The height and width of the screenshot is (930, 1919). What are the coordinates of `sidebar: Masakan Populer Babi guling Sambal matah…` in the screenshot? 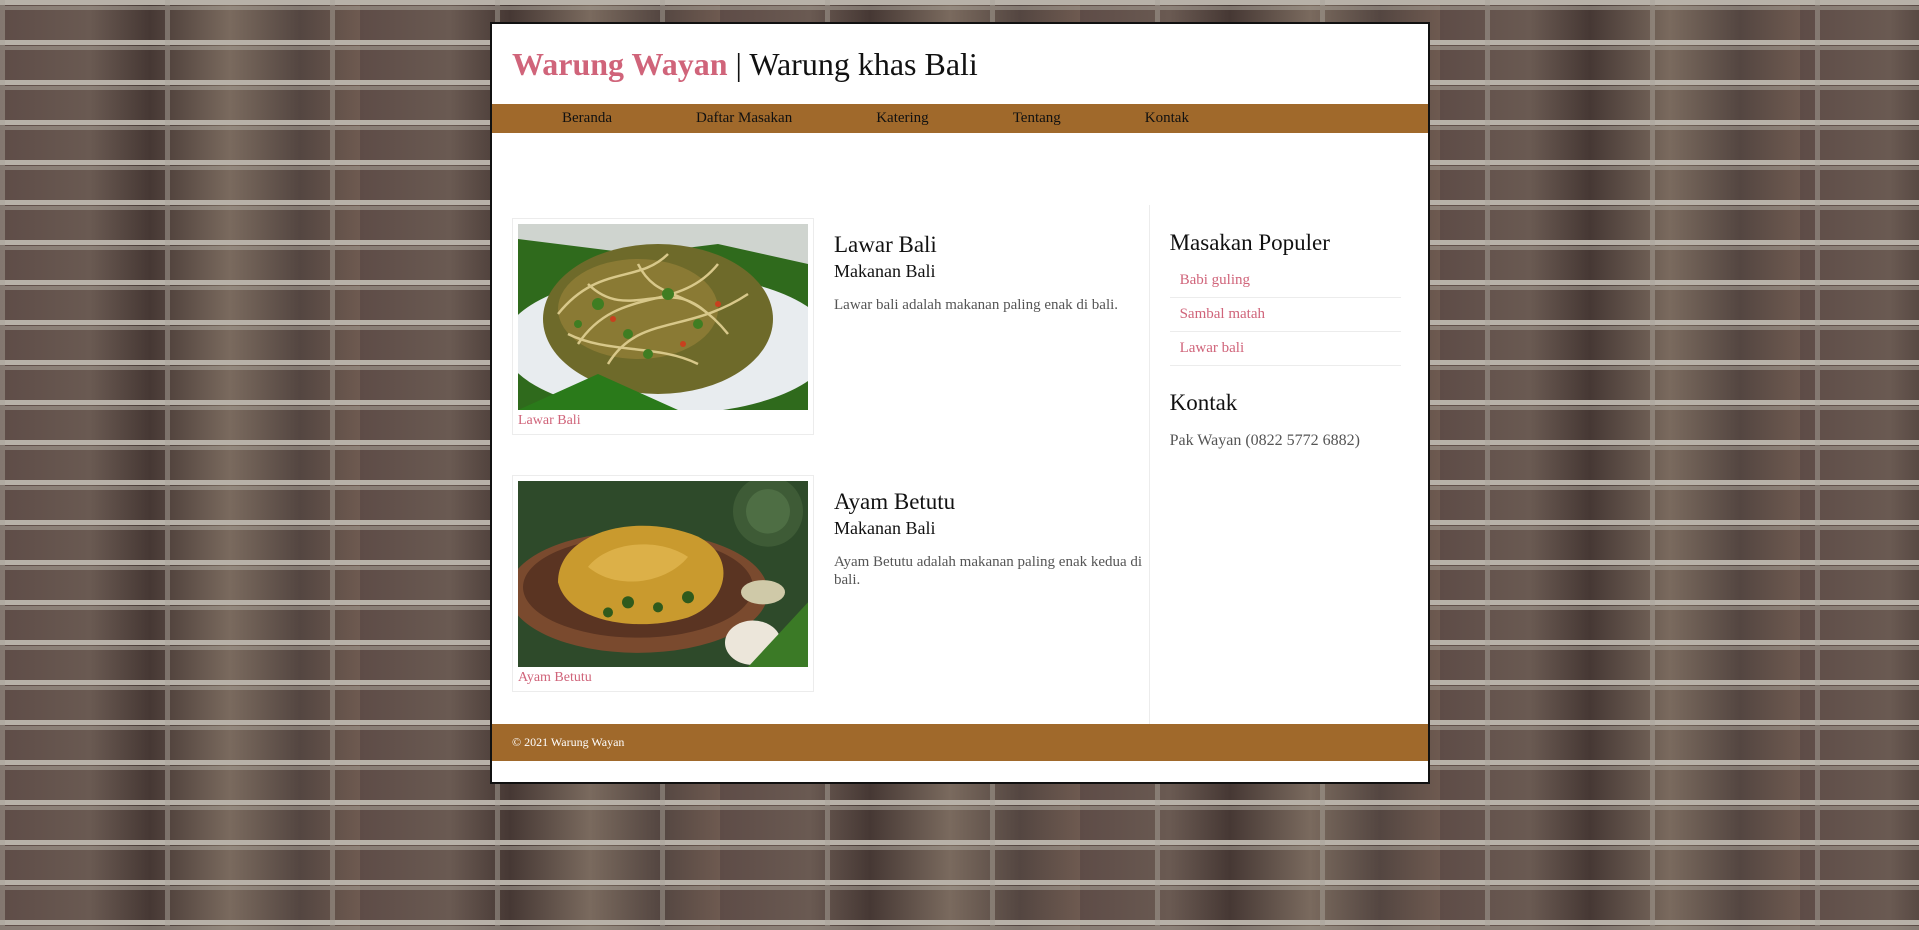 It's located at (1288, 464).